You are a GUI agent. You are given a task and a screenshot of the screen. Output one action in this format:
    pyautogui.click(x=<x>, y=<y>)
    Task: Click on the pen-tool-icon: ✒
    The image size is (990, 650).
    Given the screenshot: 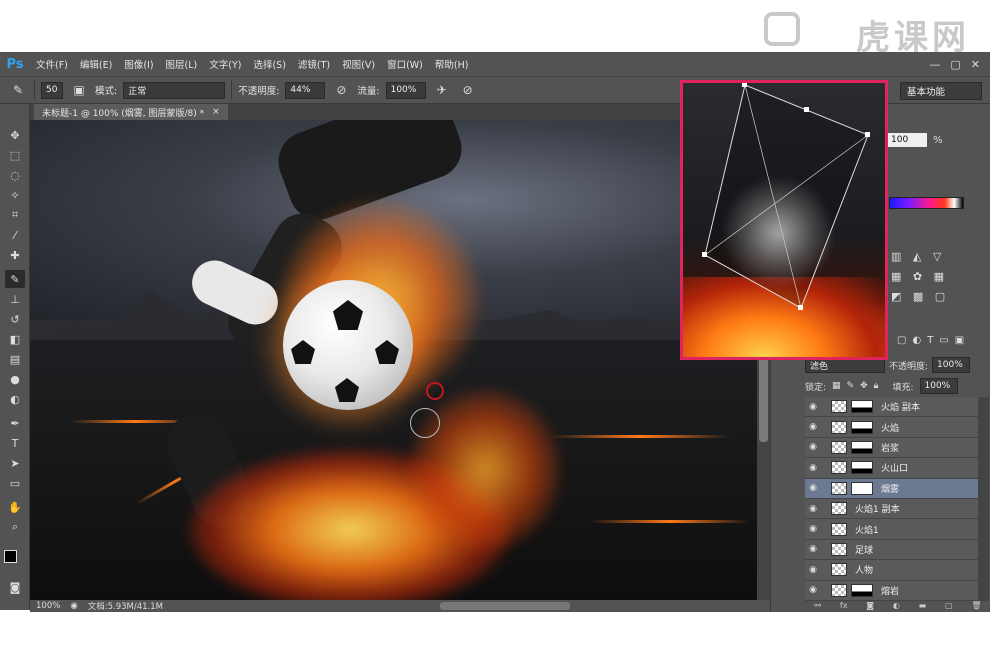 What is the action you would take?
    pyautogui.click(x=15, y=423)
    